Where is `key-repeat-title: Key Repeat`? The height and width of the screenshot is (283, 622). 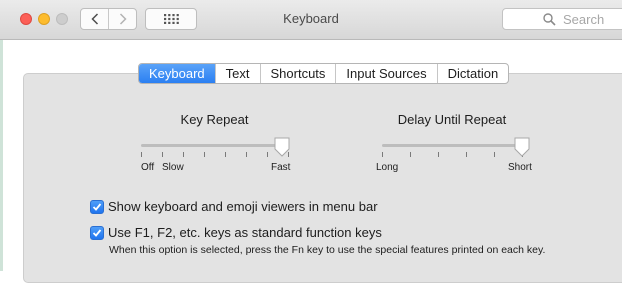 key-repeat-title: Key Repeat is located at coordinates (214, 119).